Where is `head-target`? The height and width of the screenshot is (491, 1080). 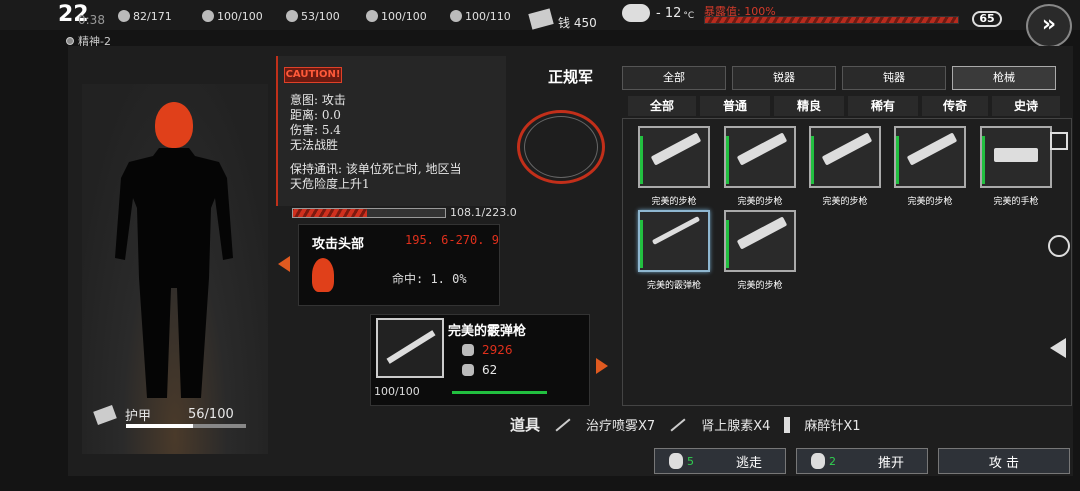
head-target is located at coordinates (174, 125).